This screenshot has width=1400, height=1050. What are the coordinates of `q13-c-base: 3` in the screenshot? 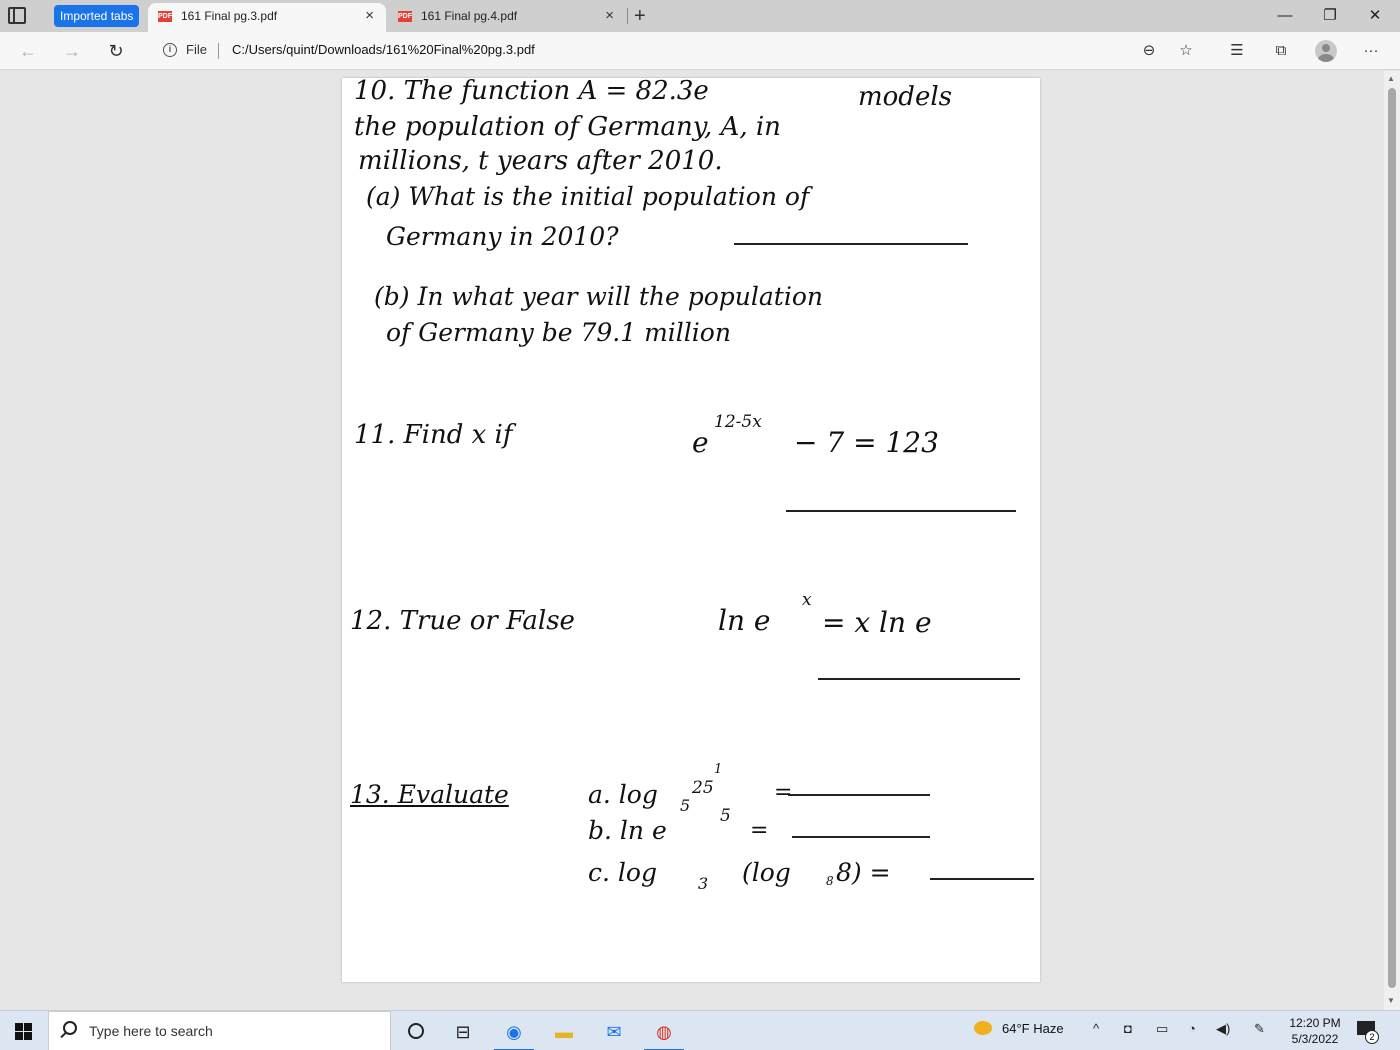 It's located at (703, 883).